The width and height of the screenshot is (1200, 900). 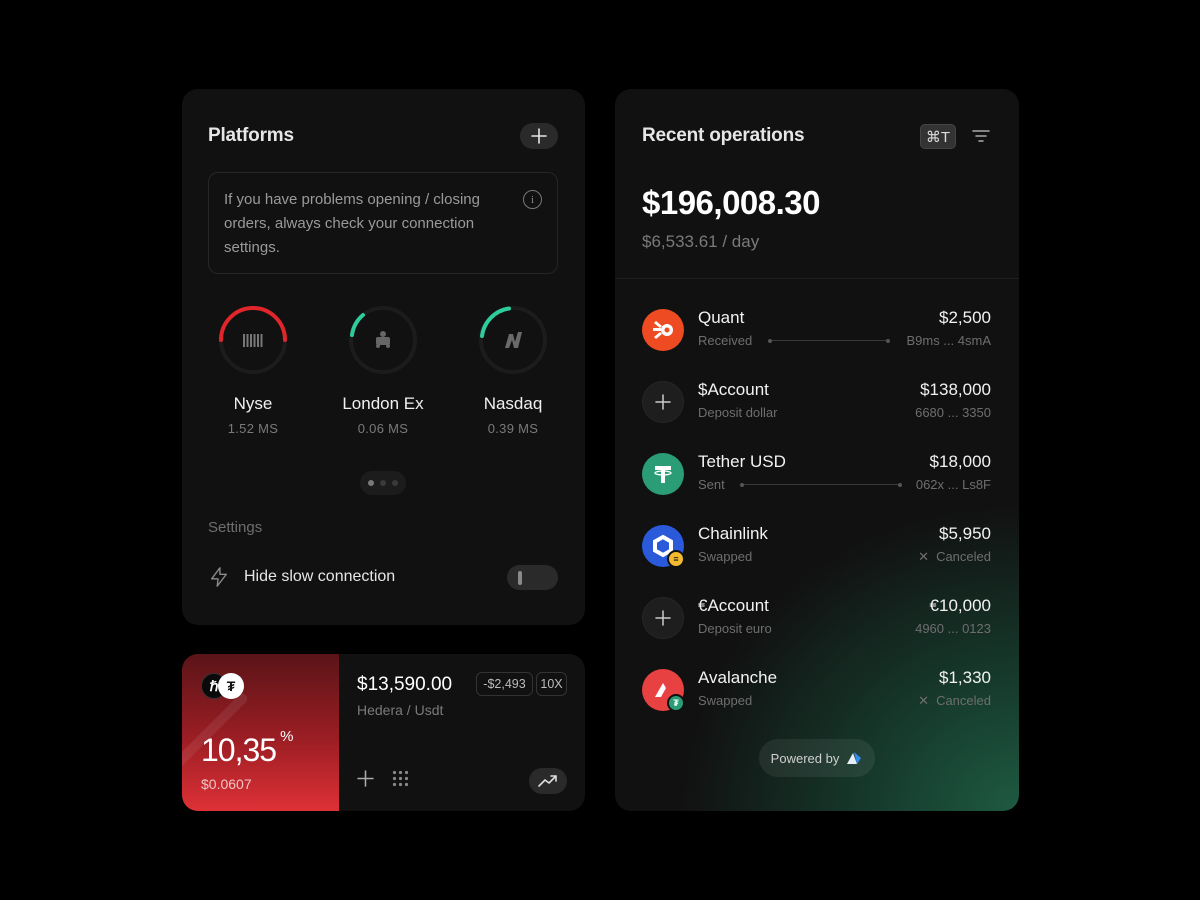 I want to click on nasdaq-gauge-ring, so click(x=513, y=340).